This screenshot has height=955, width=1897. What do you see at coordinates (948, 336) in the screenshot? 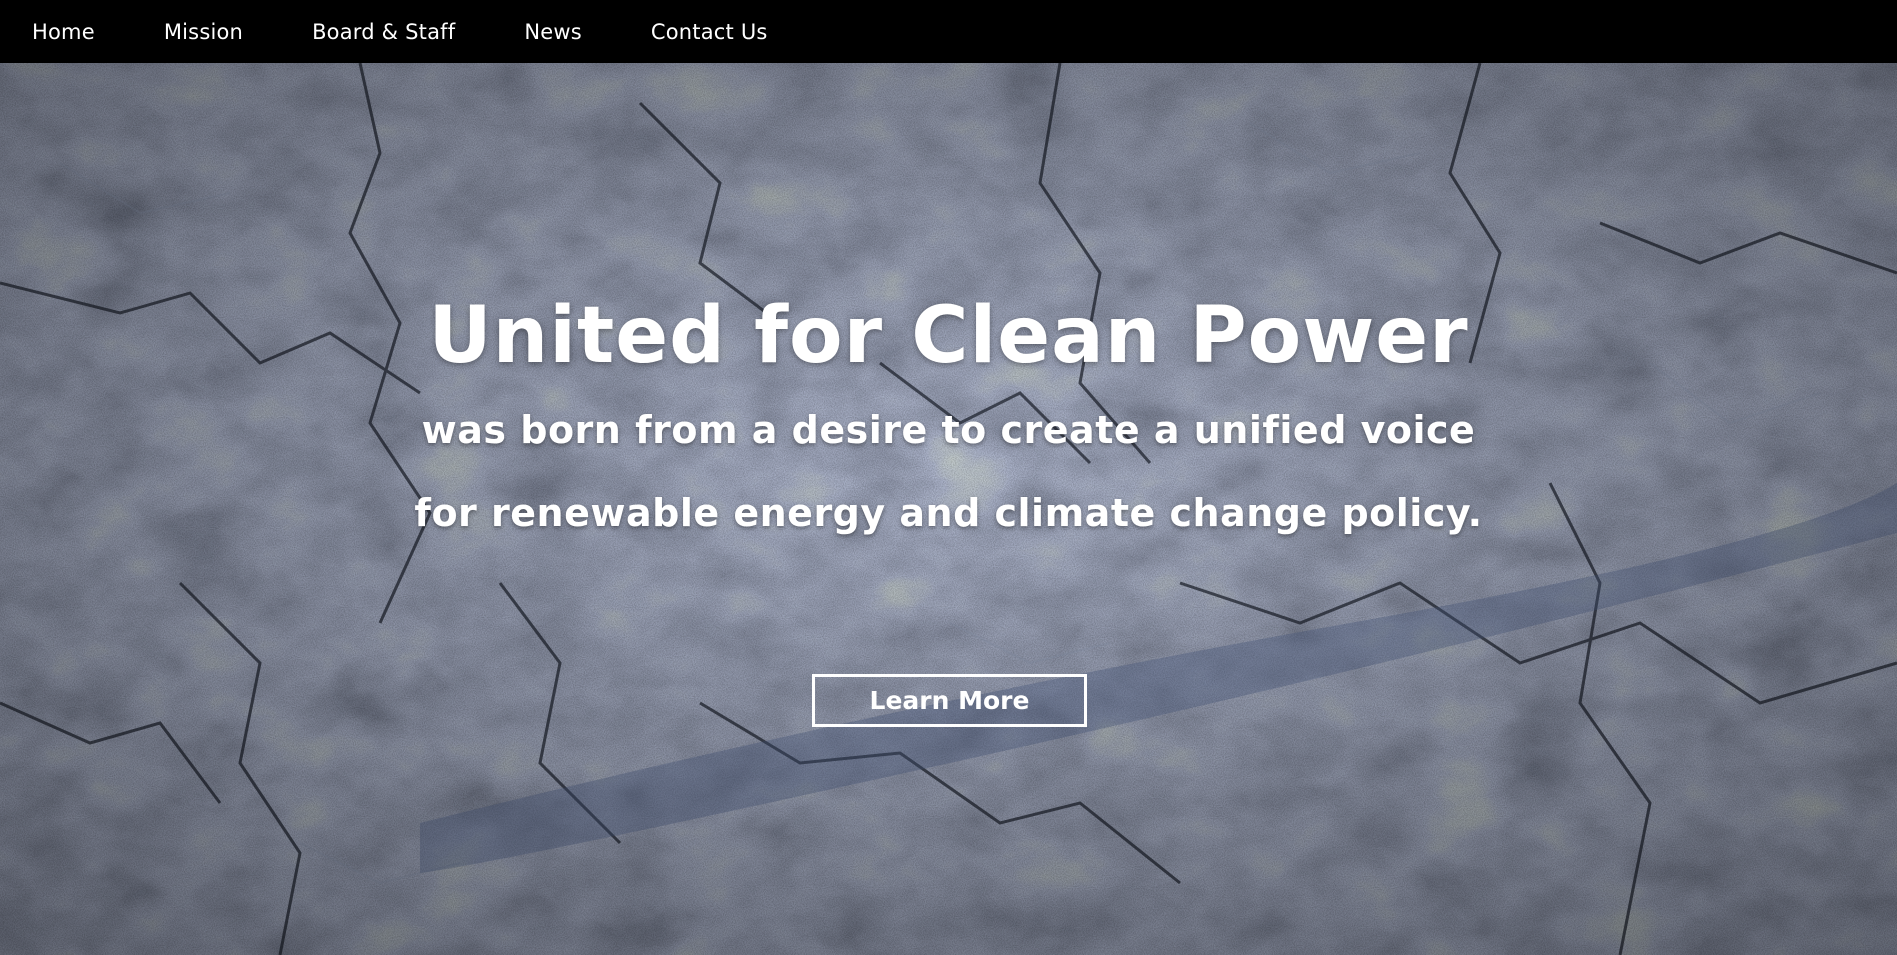
I see `hero-title: United for Clean Power` at bounding box center [948, 336].